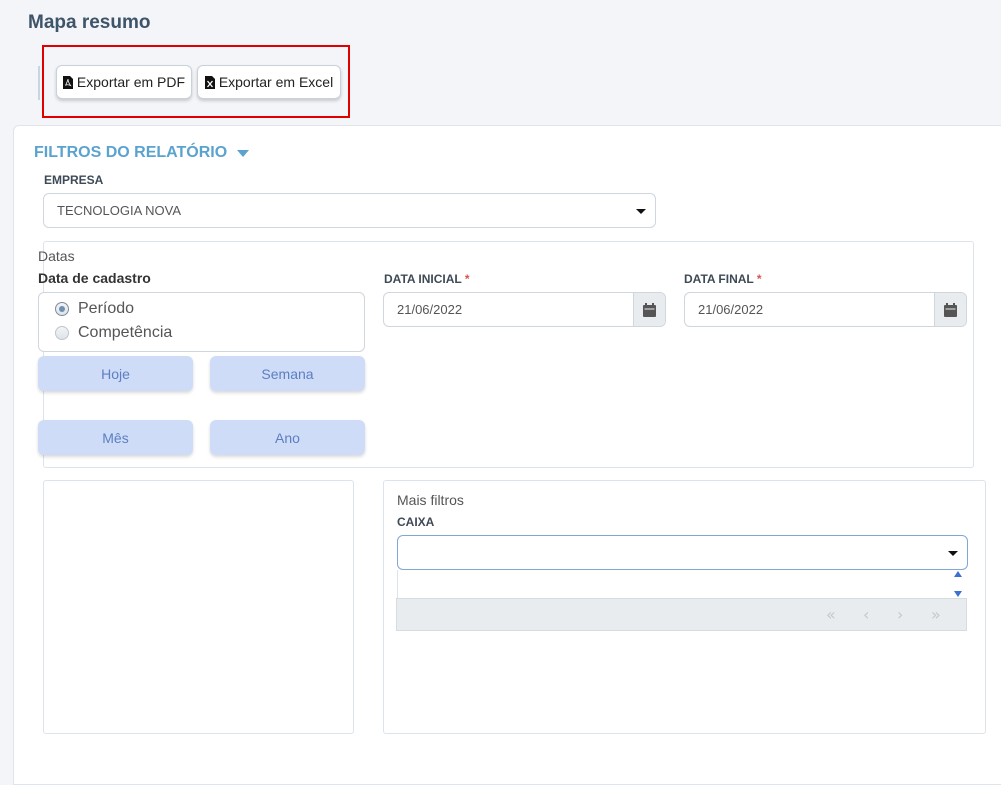  I want to click on pager-last-button: », so click(936, 614).